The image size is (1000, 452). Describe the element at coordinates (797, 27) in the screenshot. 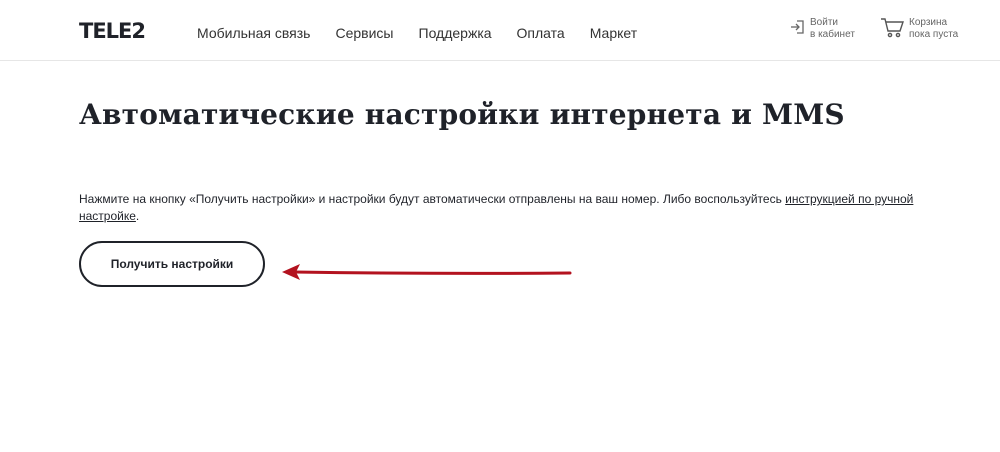

I see `login-icon` at that location.